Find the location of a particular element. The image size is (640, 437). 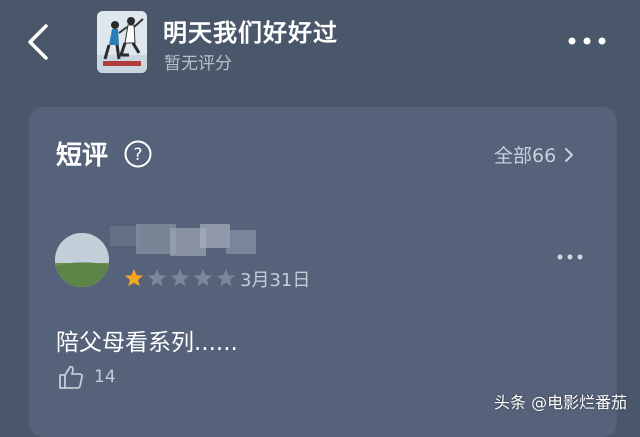

star-rating is located at coordinates (180, 278).